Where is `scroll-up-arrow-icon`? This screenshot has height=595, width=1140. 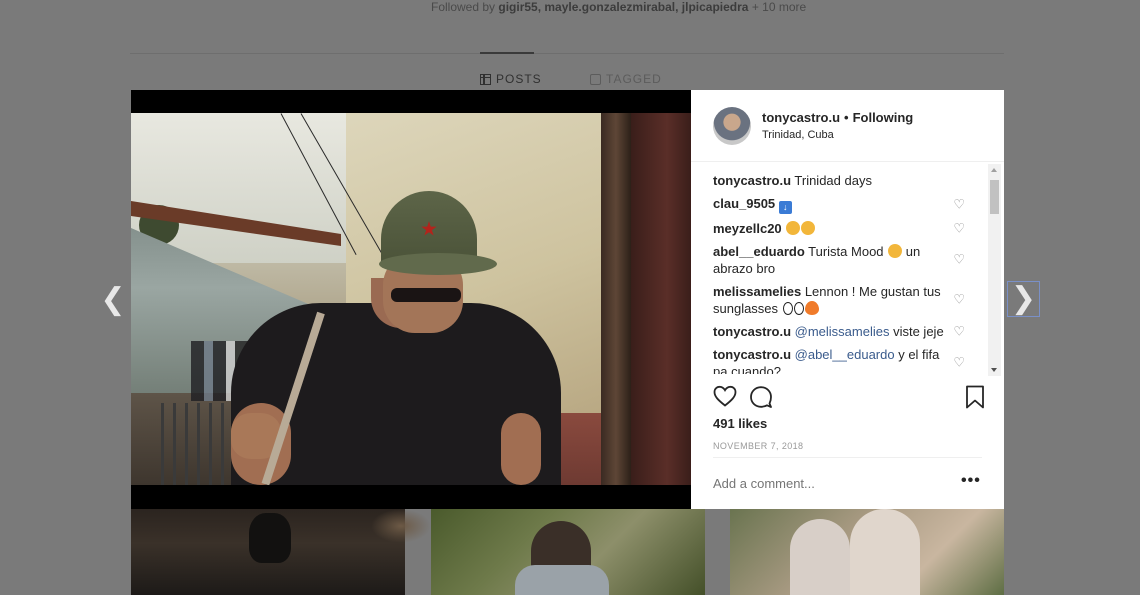
scroll-up-arrow-icon is located at coordinates (994, 170).